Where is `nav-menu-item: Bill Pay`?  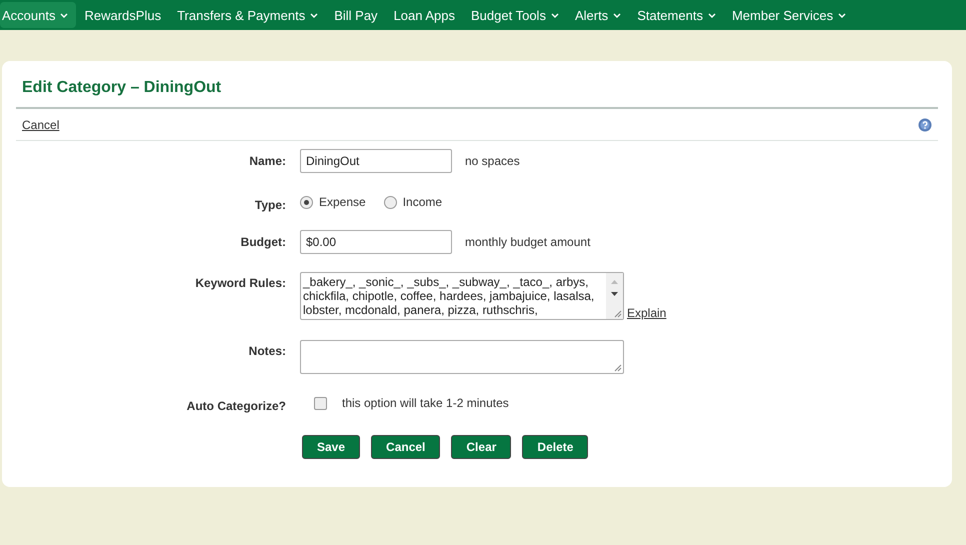 nav-menu-item: Bill Pay is located at coordinates (356, 15).